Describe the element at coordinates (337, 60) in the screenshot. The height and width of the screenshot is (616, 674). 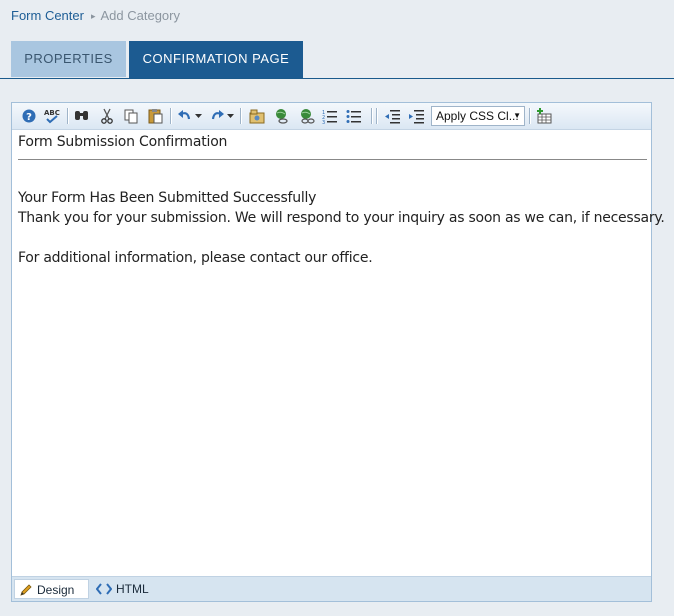
I see `tab-bar: PROPERTIES CONFIRMATION PAGE` at that location.